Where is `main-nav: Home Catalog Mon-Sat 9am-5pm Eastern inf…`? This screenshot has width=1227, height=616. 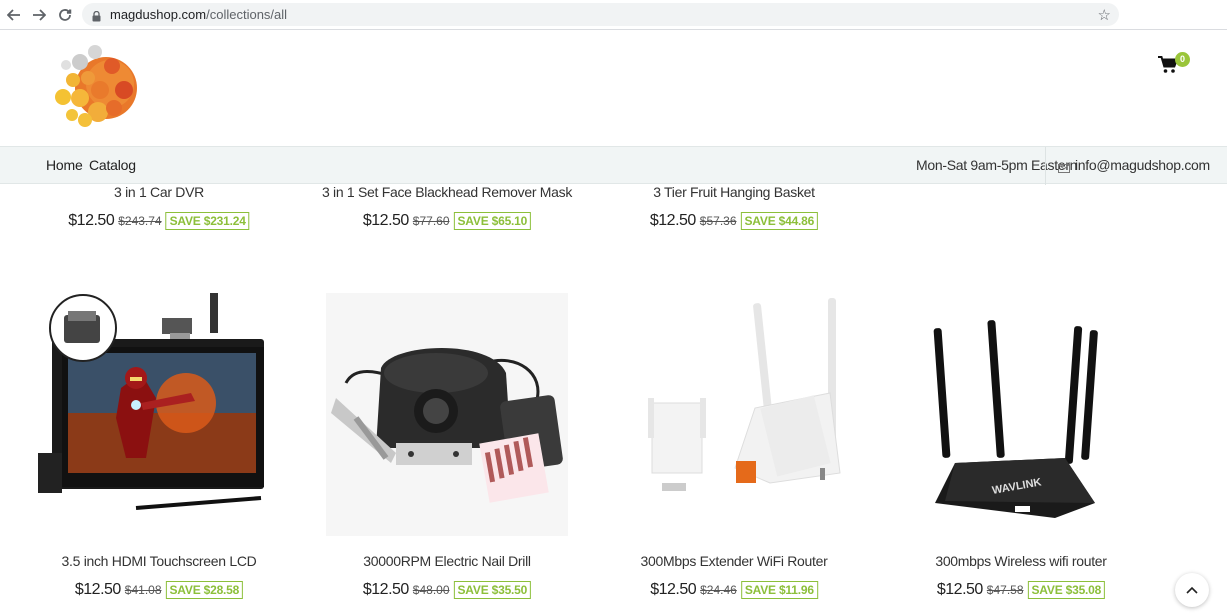
main-nav: Home Catalog Mon-Sat 9am-5pm Eastern inf… is located at coordinates (613, 165).